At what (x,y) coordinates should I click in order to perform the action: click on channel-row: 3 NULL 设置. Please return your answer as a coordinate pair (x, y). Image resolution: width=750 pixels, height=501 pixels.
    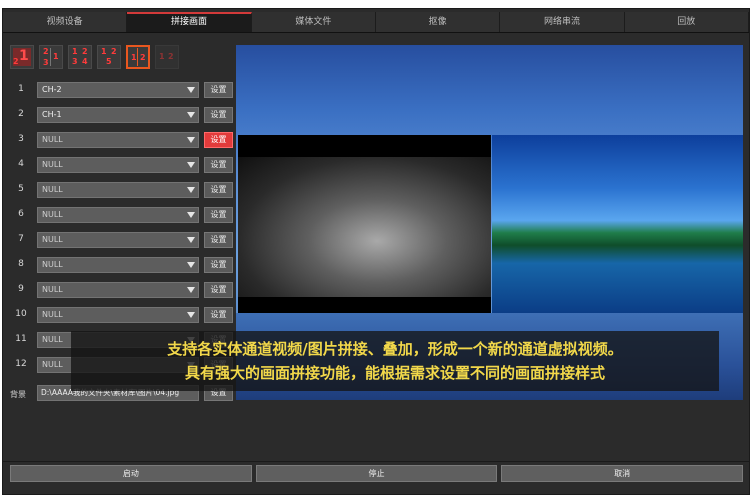
    Looking at the image, I should click on (122, 141).